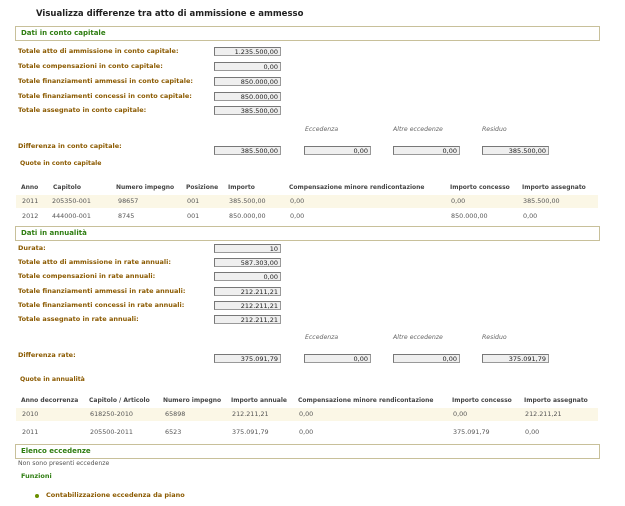  I want to click on th-anno-decorrenza: Anno decorrenza, so click(50, 400).